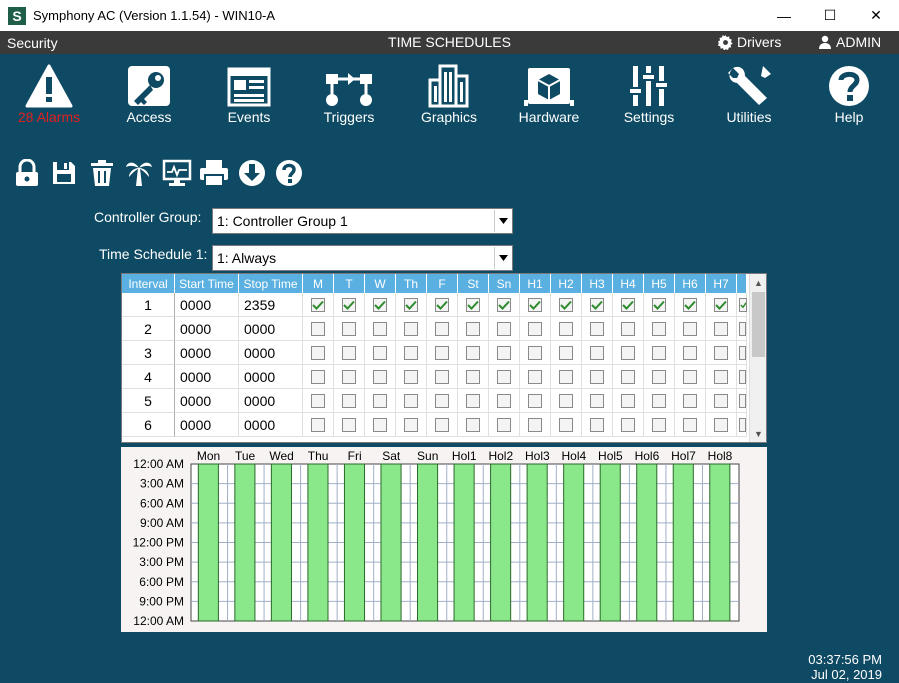 The height and width of the screenshot is (683, 899). What do you see at coordinates (177, 173) in the screenshot?
I see `monitor-button` at bounding box center [177, 173].